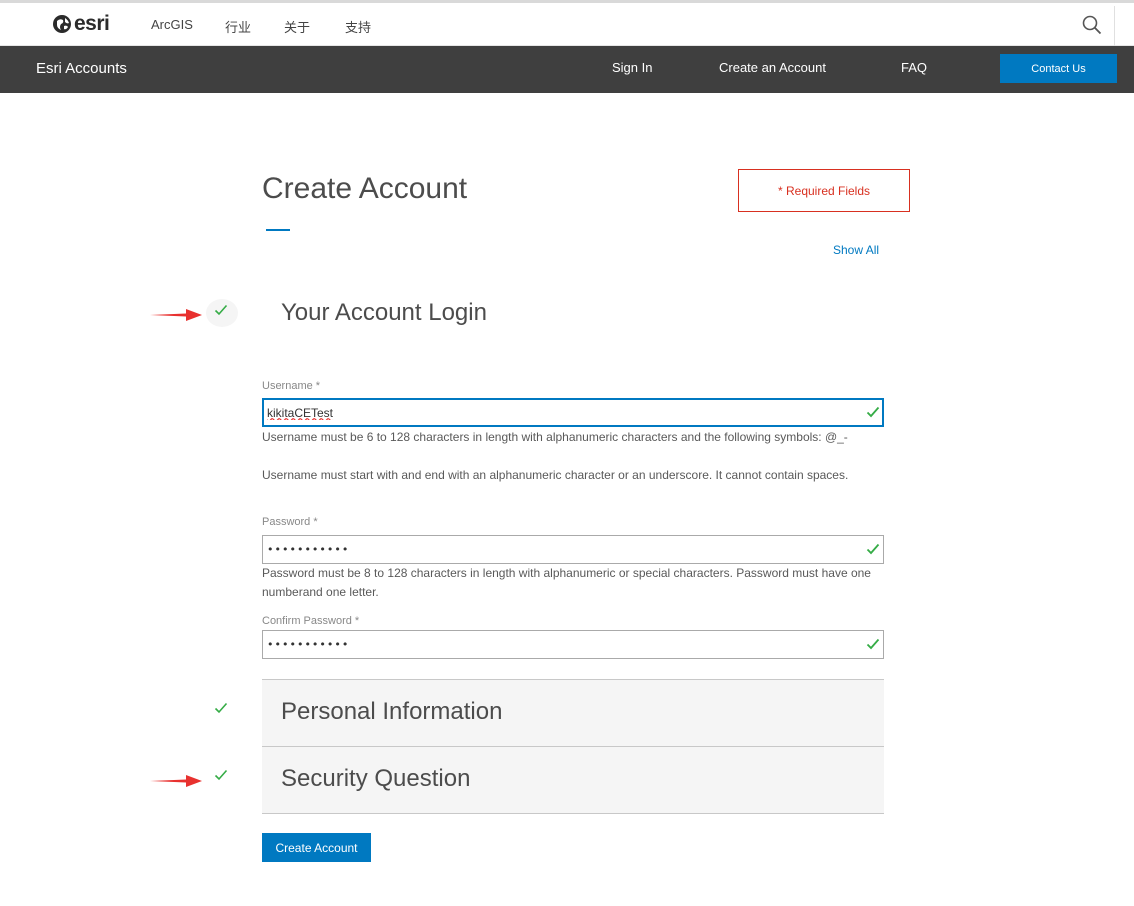  What do you see at coordinates (1092, 25) in the screenshot?
I see `search-icon` at bounding box center [1092, 25].